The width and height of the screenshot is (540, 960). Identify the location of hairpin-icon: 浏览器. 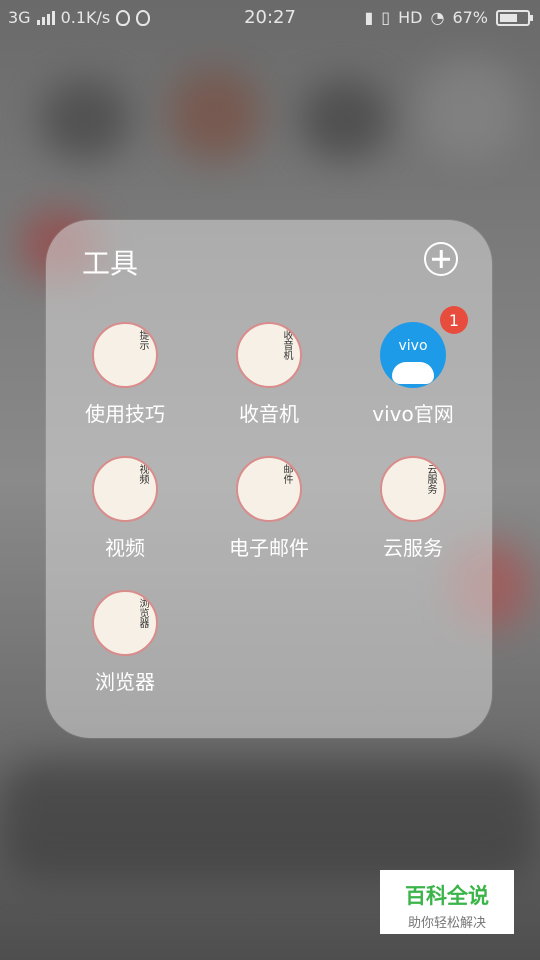
(125, 623).